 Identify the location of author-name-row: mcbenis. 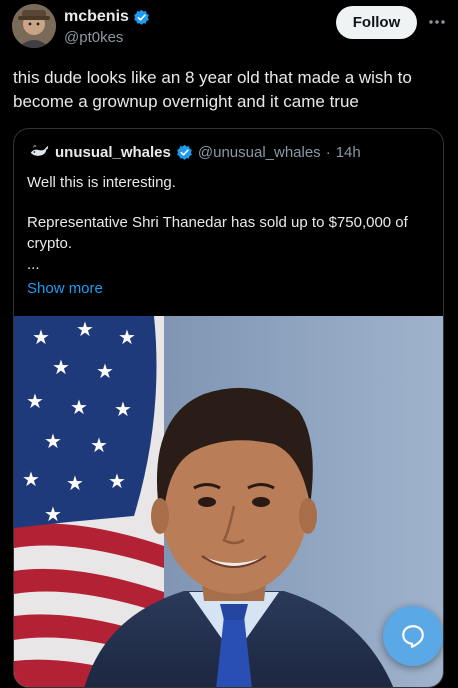
(107, 17).